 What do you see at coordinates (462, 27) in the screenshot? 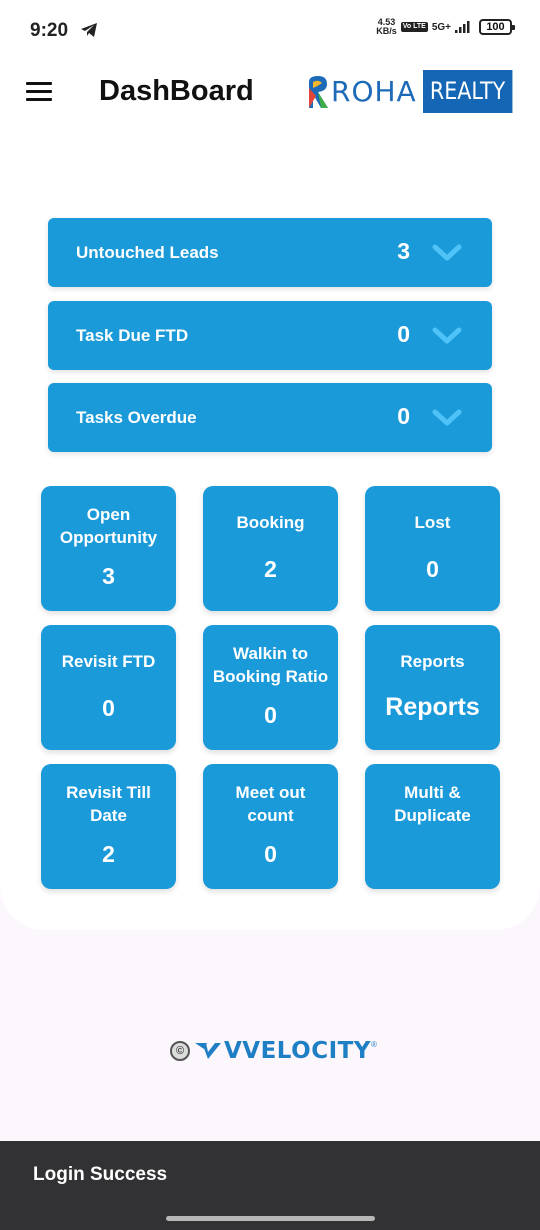
I see `signal-icon` at bounding box center [462, 27].